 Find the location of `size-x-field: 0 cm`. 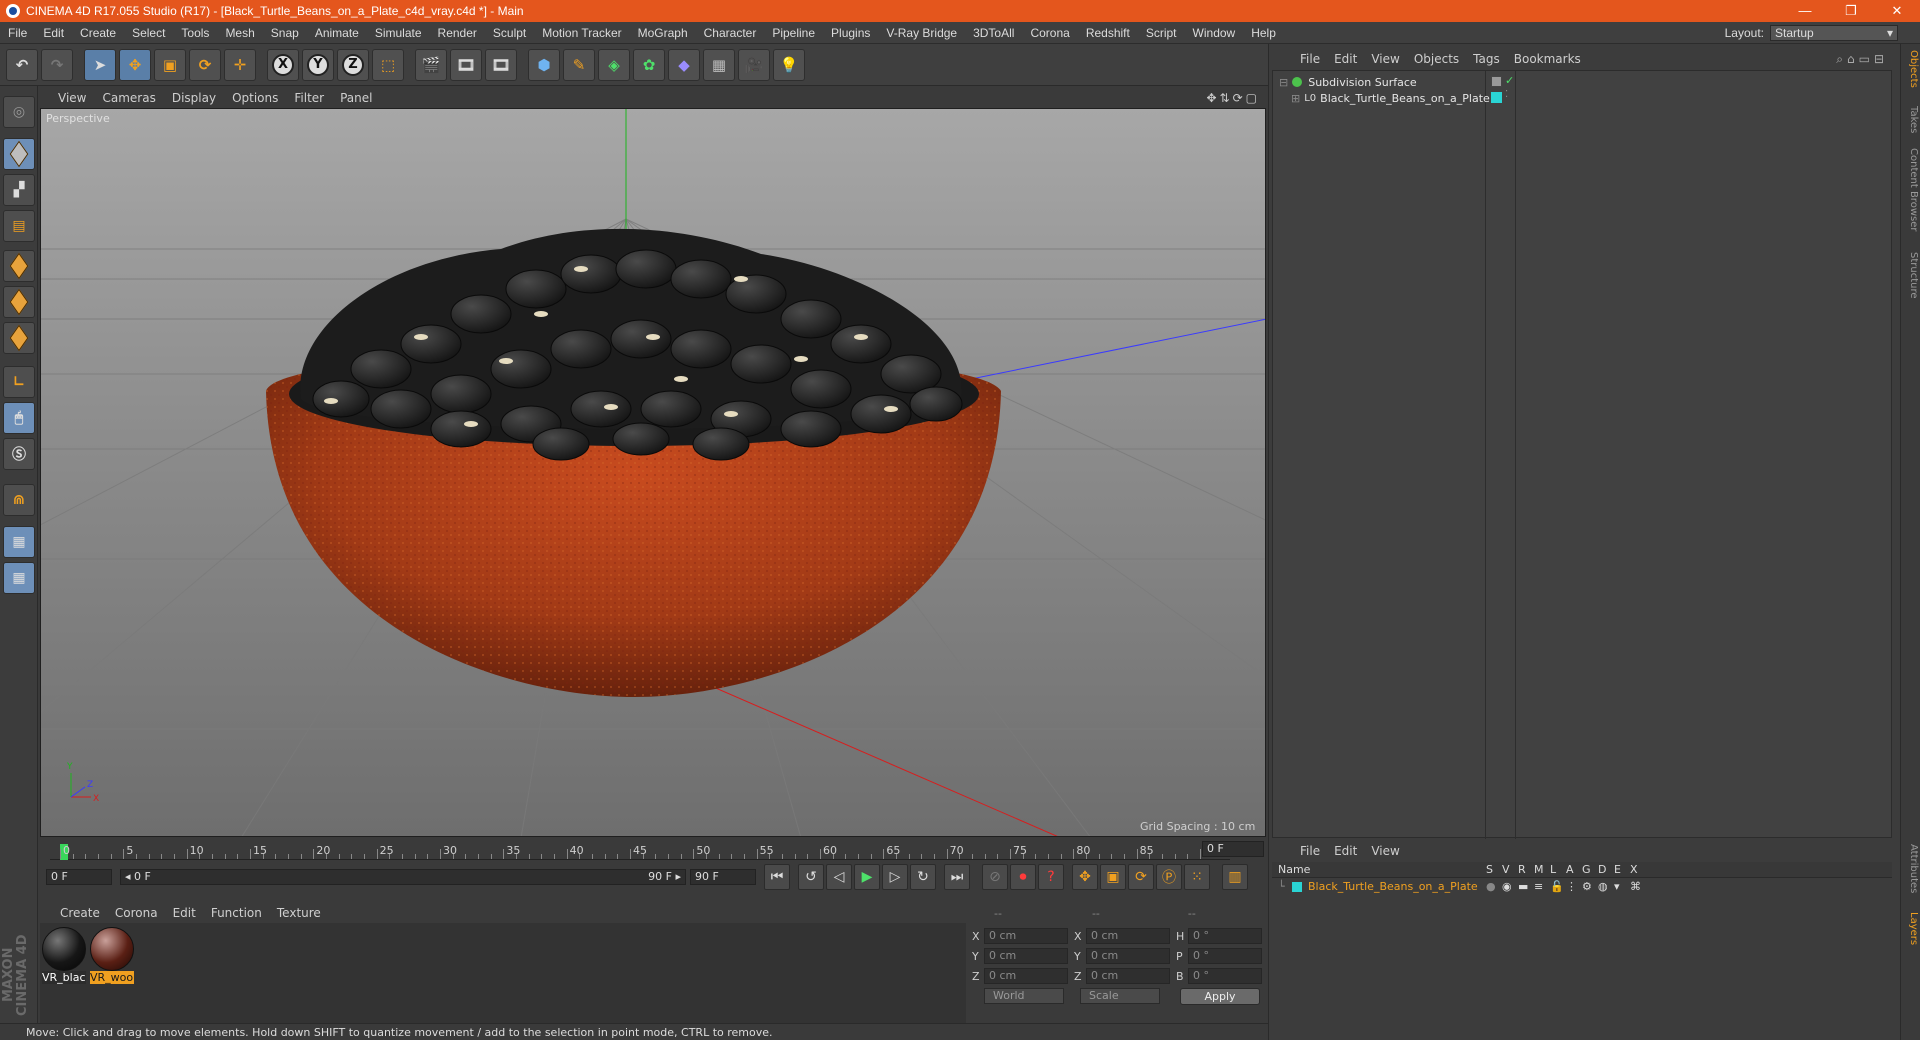

size-x-field: 0 cm is located at coordinates (1128, 936).